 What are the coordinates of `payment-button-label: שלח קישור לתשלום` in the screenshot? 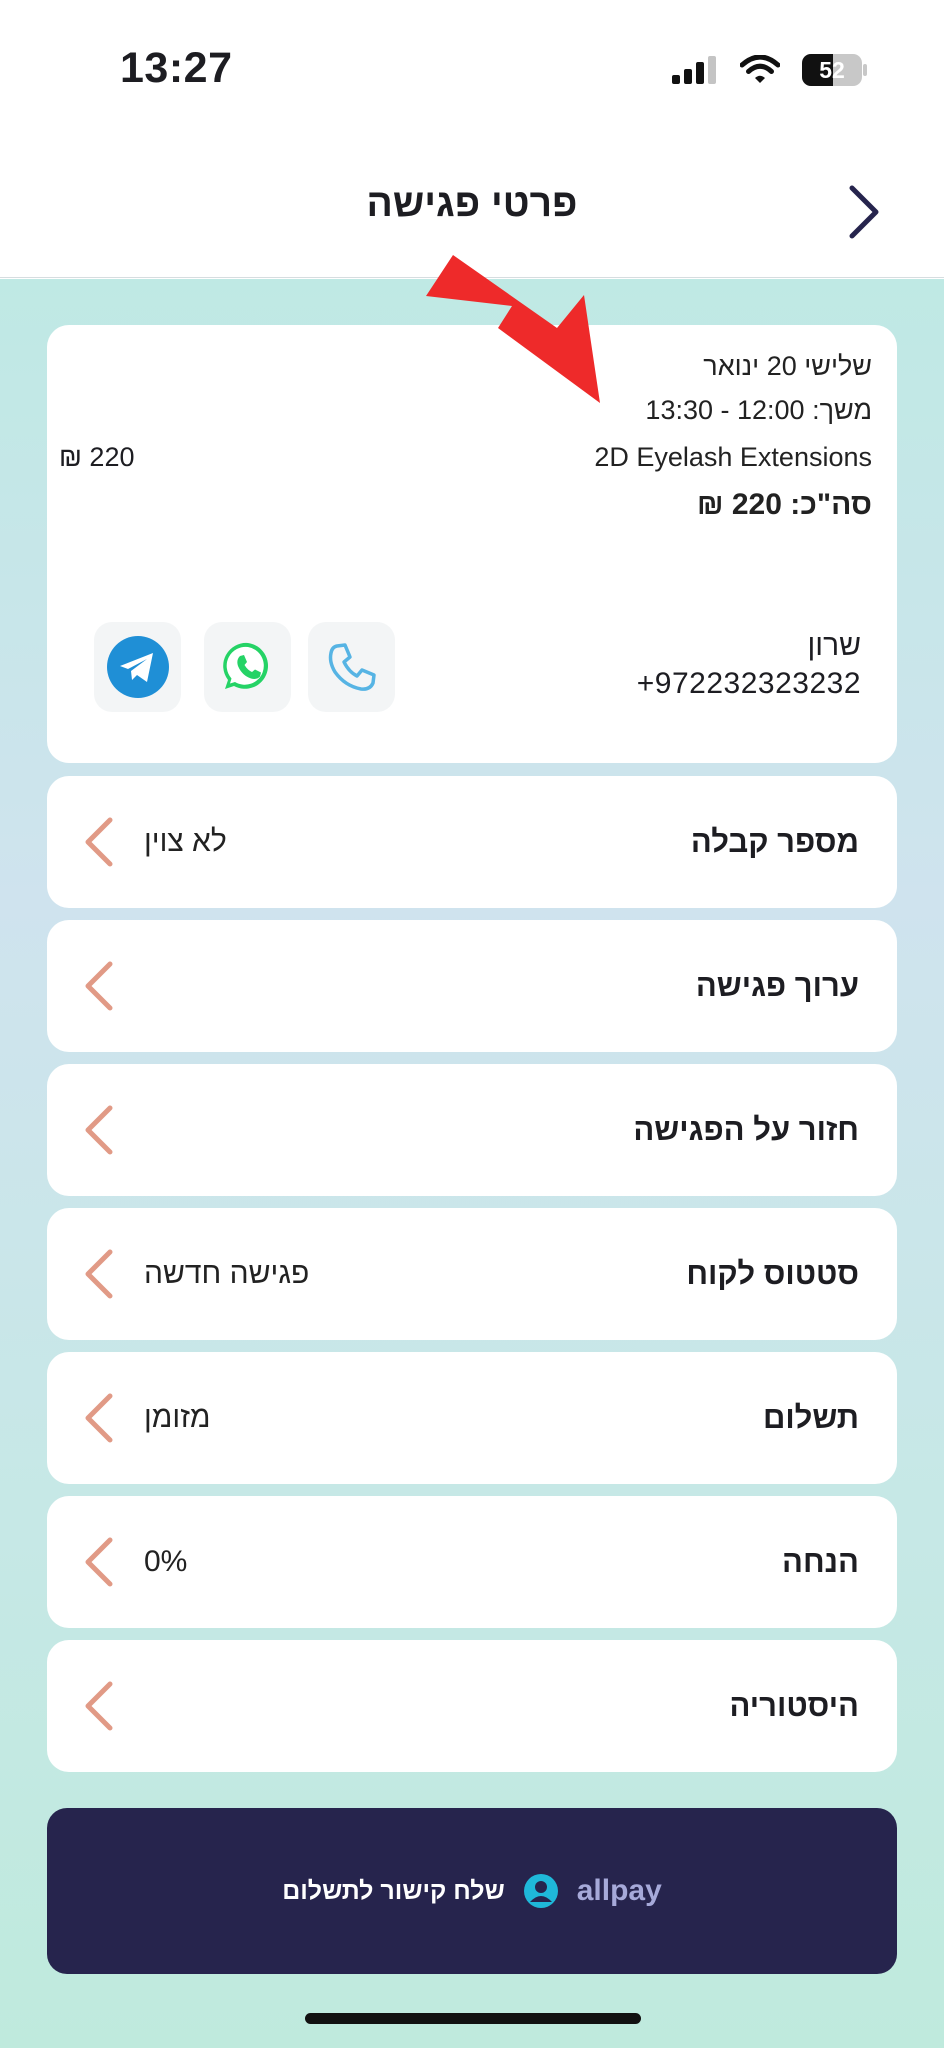 It's located at (393, 1890).